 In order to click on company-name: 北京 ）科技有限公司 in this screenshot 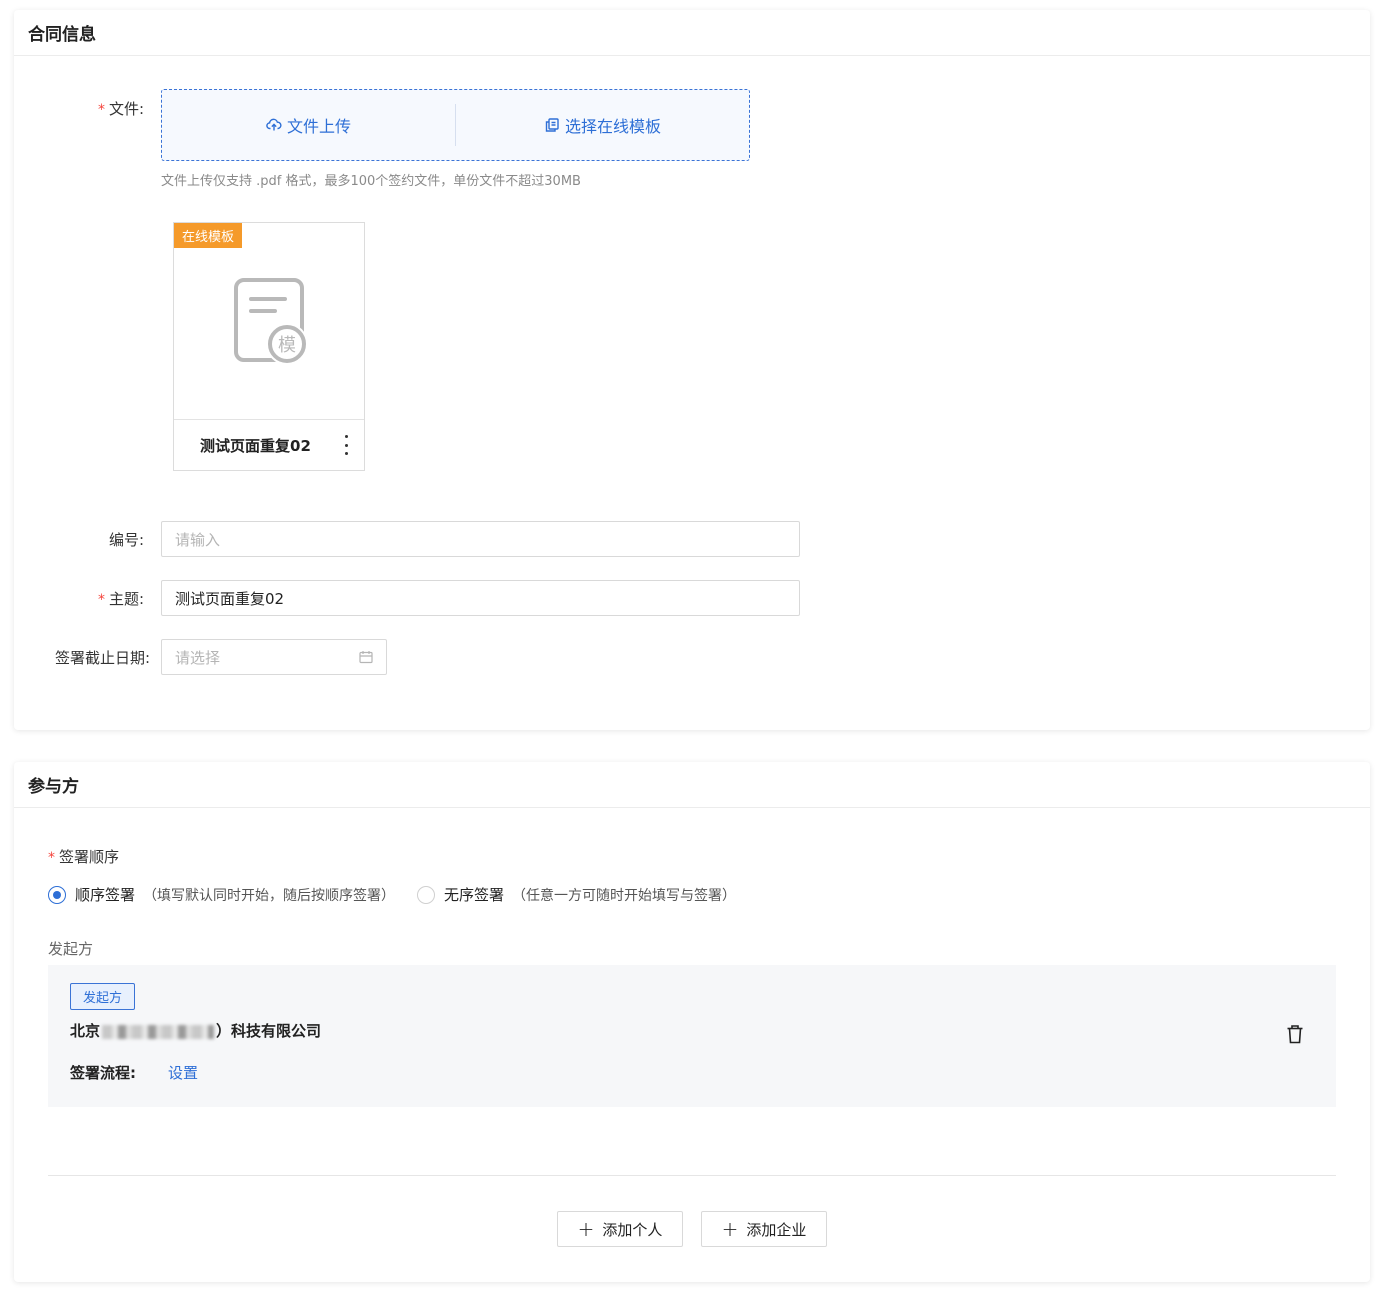, I will do `click(196, 1031)`.